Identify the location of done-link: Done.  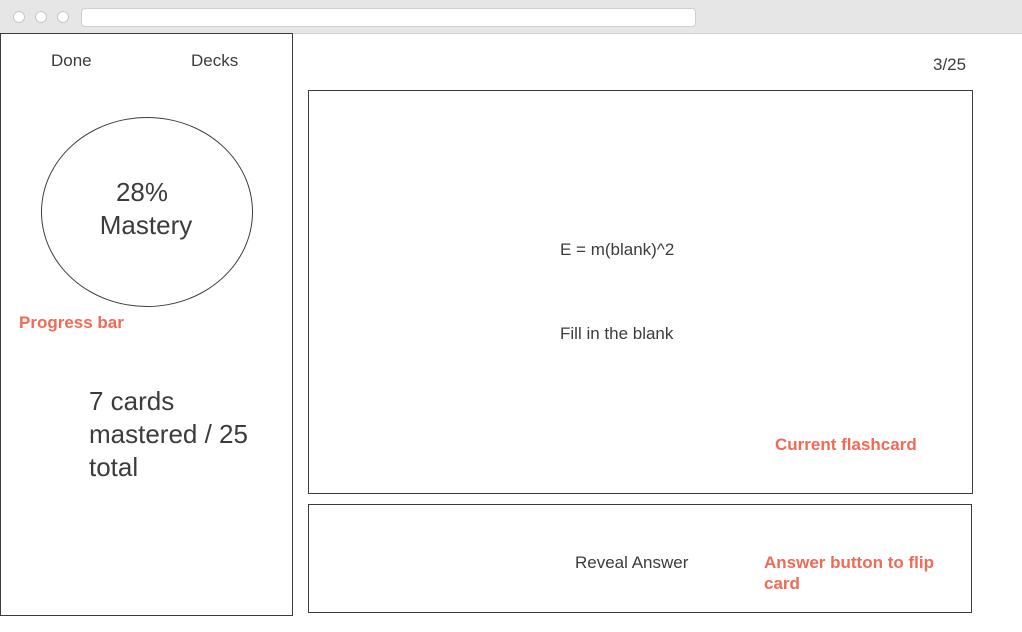
(71, 61).